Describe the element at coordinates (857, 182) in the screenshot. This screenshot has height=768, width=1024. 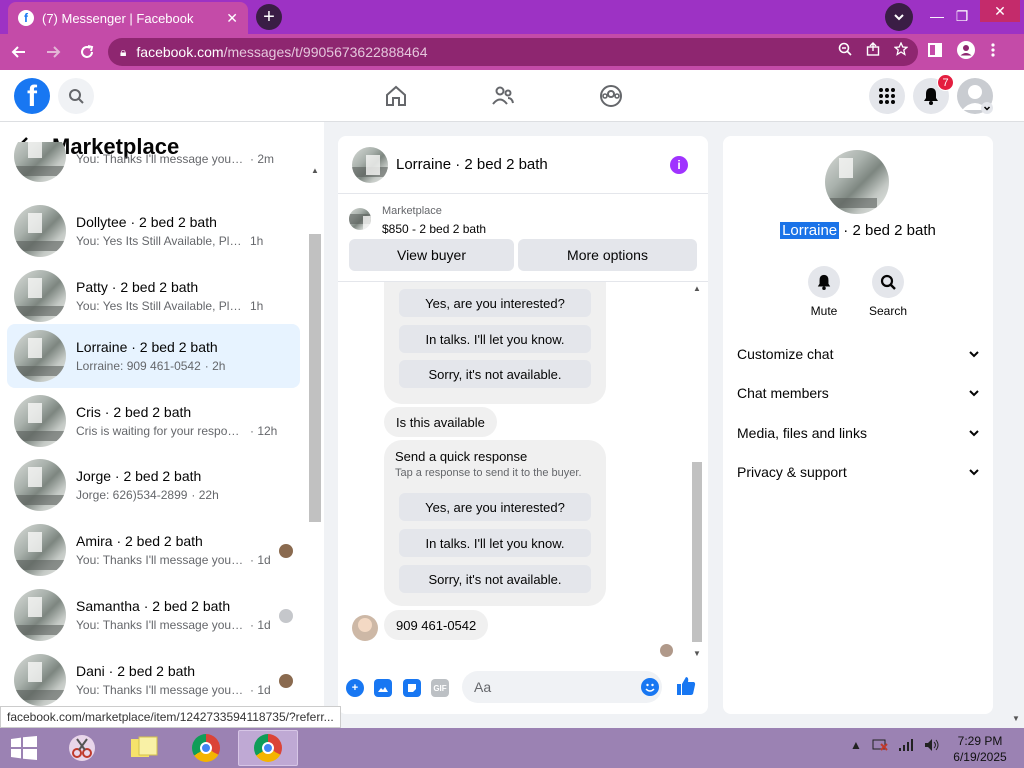
I see `conversation-avatar` at that location.